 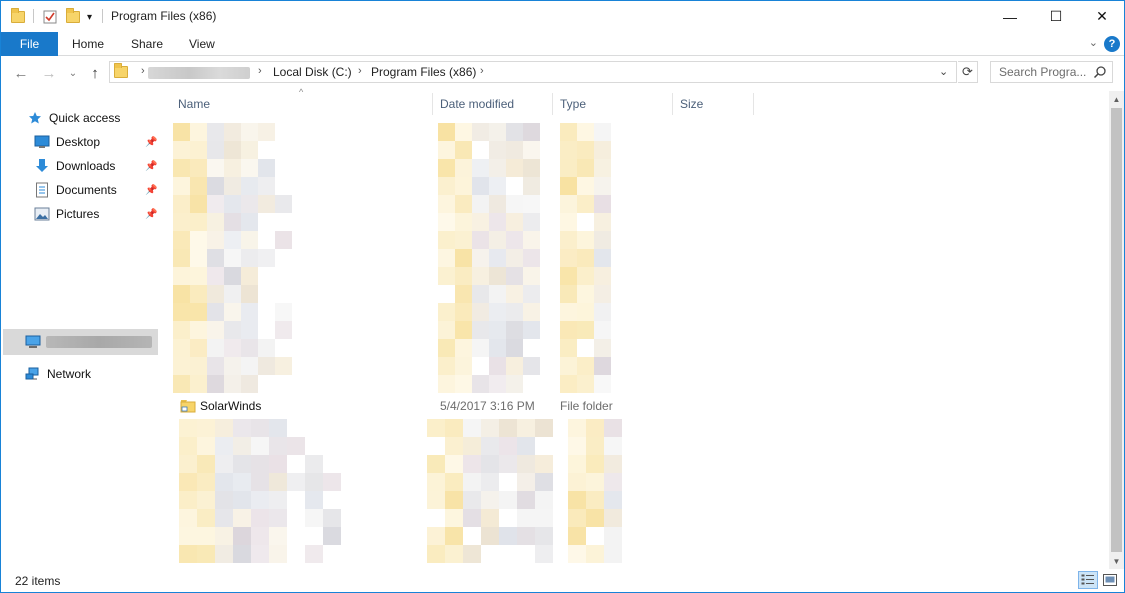 What do you see at coordinates (67, 142) in the screenshot?
I see `nav-item-desktop: Desktop` at bounding box center [67, 142].